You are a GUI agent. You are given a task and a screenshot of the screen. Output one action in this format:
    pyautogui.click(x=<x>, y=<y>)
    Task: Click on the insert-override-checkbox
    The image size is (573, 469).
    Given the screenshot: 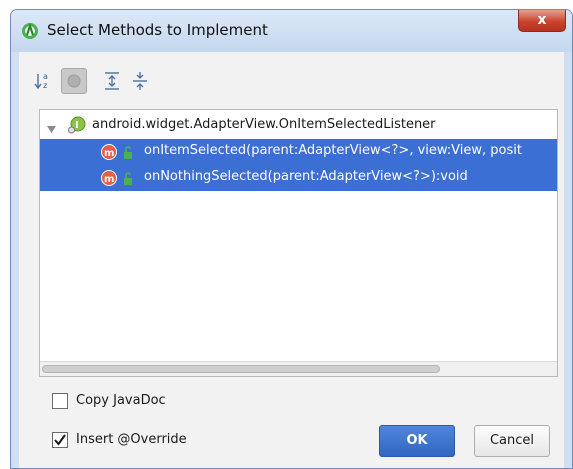 What is the action you would take?
    pyautogui.click(x=60, y=440)
    